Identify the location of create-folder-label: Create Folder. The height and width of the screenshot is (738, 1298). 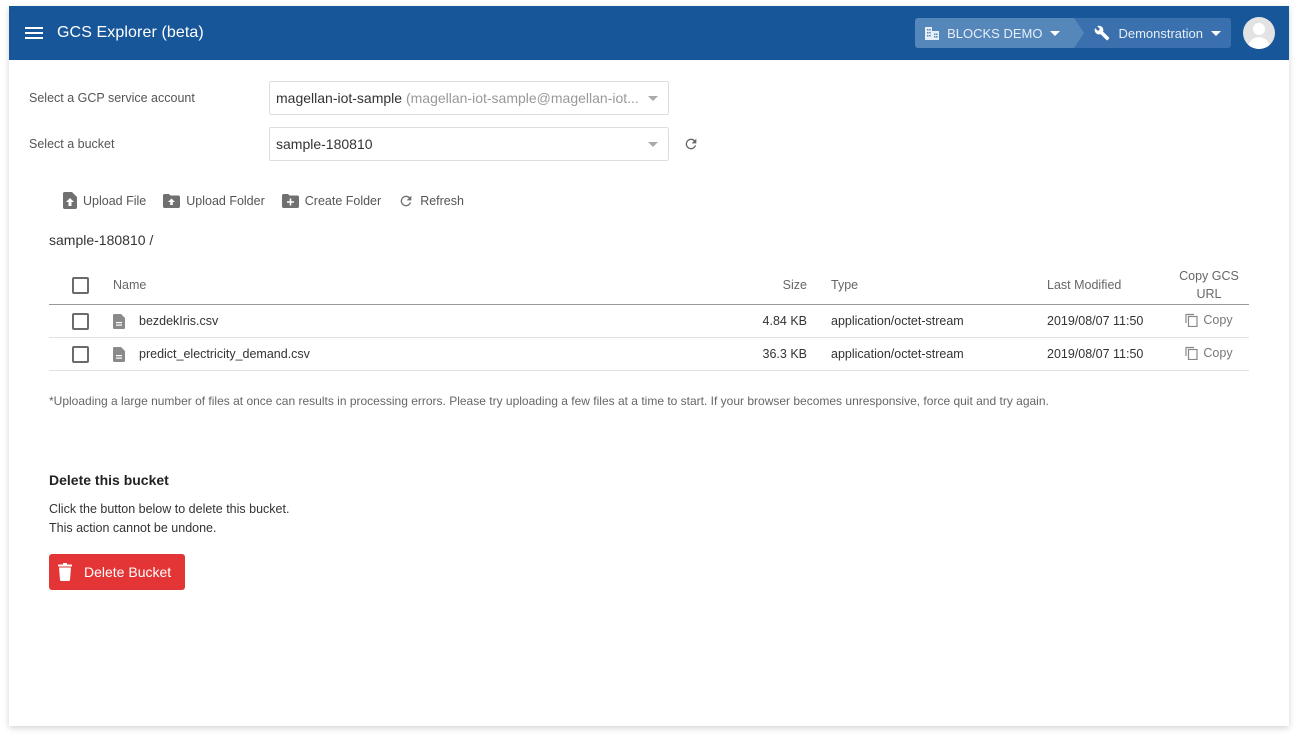
(343, 200).